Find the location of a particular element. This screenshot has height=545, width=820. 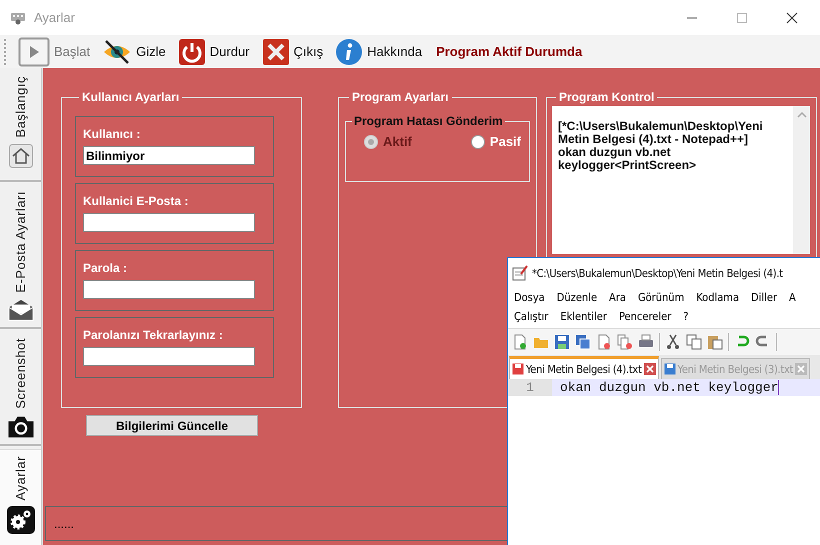

log-textbox: [*C:\Users\Bukalemun\Desktop\Yeni Metin Belgesi (4).txt - Notepad++] okan duzgun vb.net keylogger<PrintScreen> is located at coordinates (681, 180).